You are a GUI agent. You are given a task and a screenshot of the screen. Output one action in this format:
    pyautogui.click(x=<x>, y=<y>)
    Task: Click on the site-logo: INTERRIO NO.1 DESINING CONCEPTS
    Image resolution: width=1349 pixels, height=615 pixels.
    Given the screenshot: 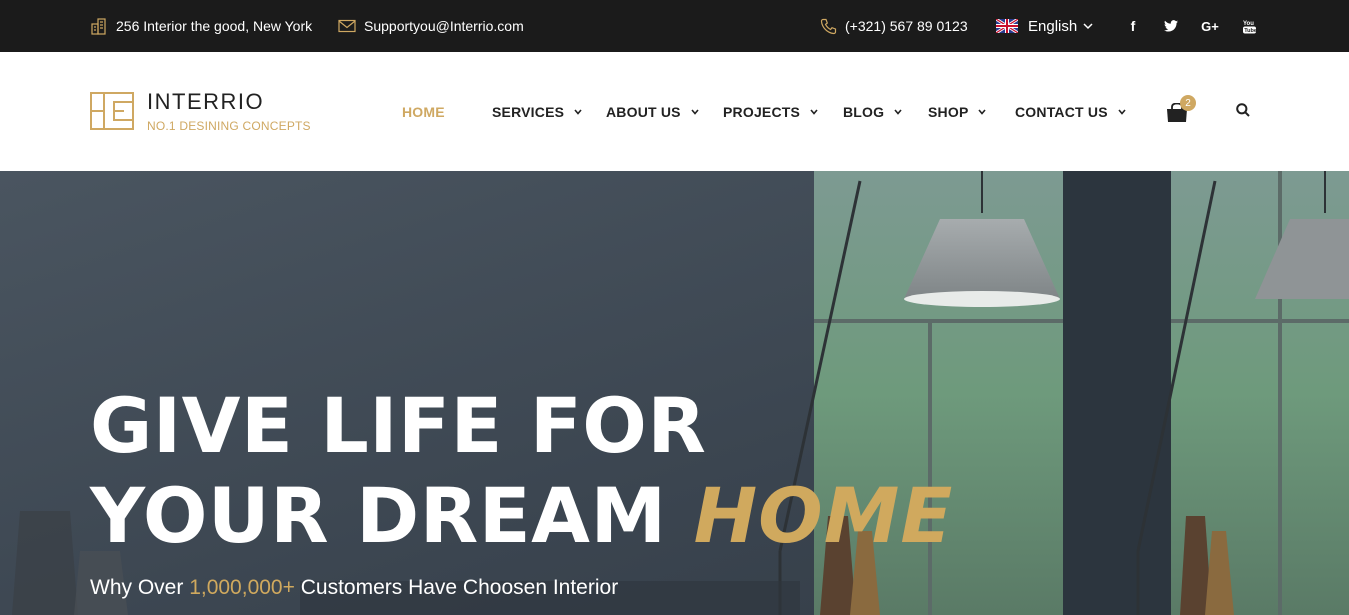 What is the action you would take?
    pyautogui.click(x=200, y=111)
    